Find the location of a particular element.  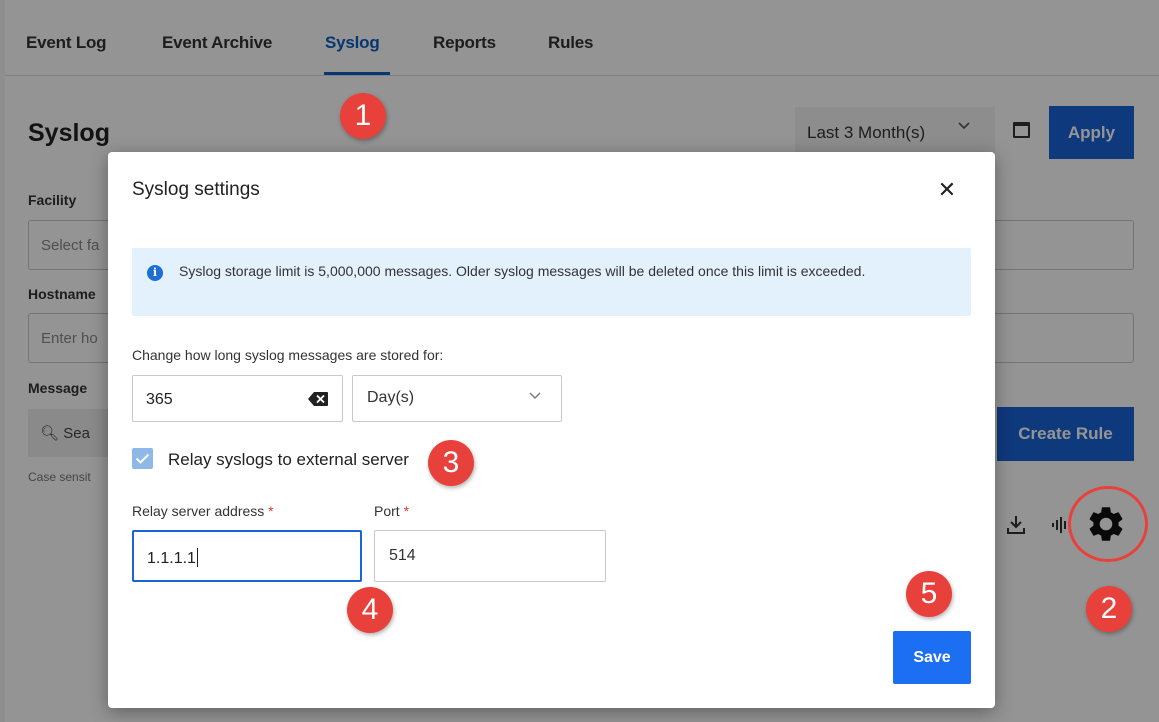

check-icon is located at coordinates (142, 458).